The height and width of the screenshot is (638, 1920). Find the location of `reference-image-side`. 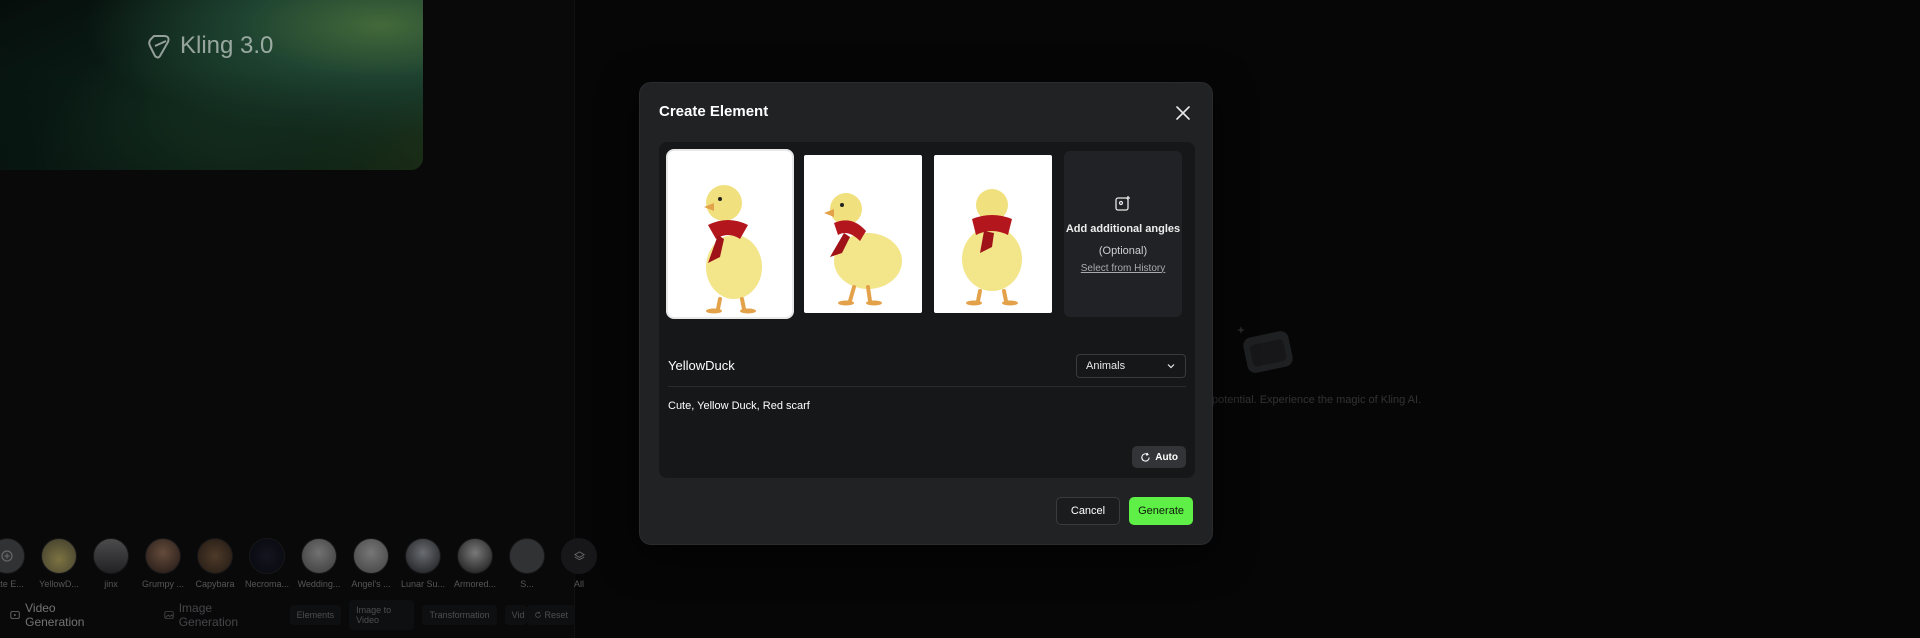

reference-image-side is located at coordinates (863, 234).